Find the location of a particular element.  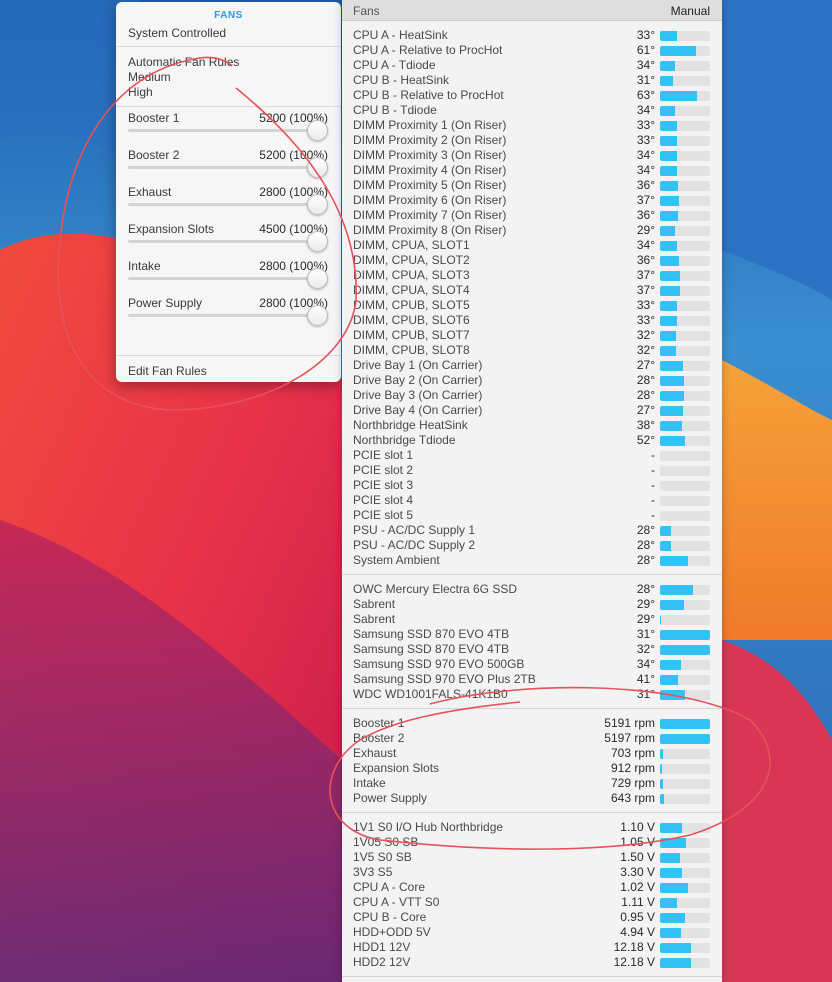

sensor-value: 32° is located at coordinates (645, 649).